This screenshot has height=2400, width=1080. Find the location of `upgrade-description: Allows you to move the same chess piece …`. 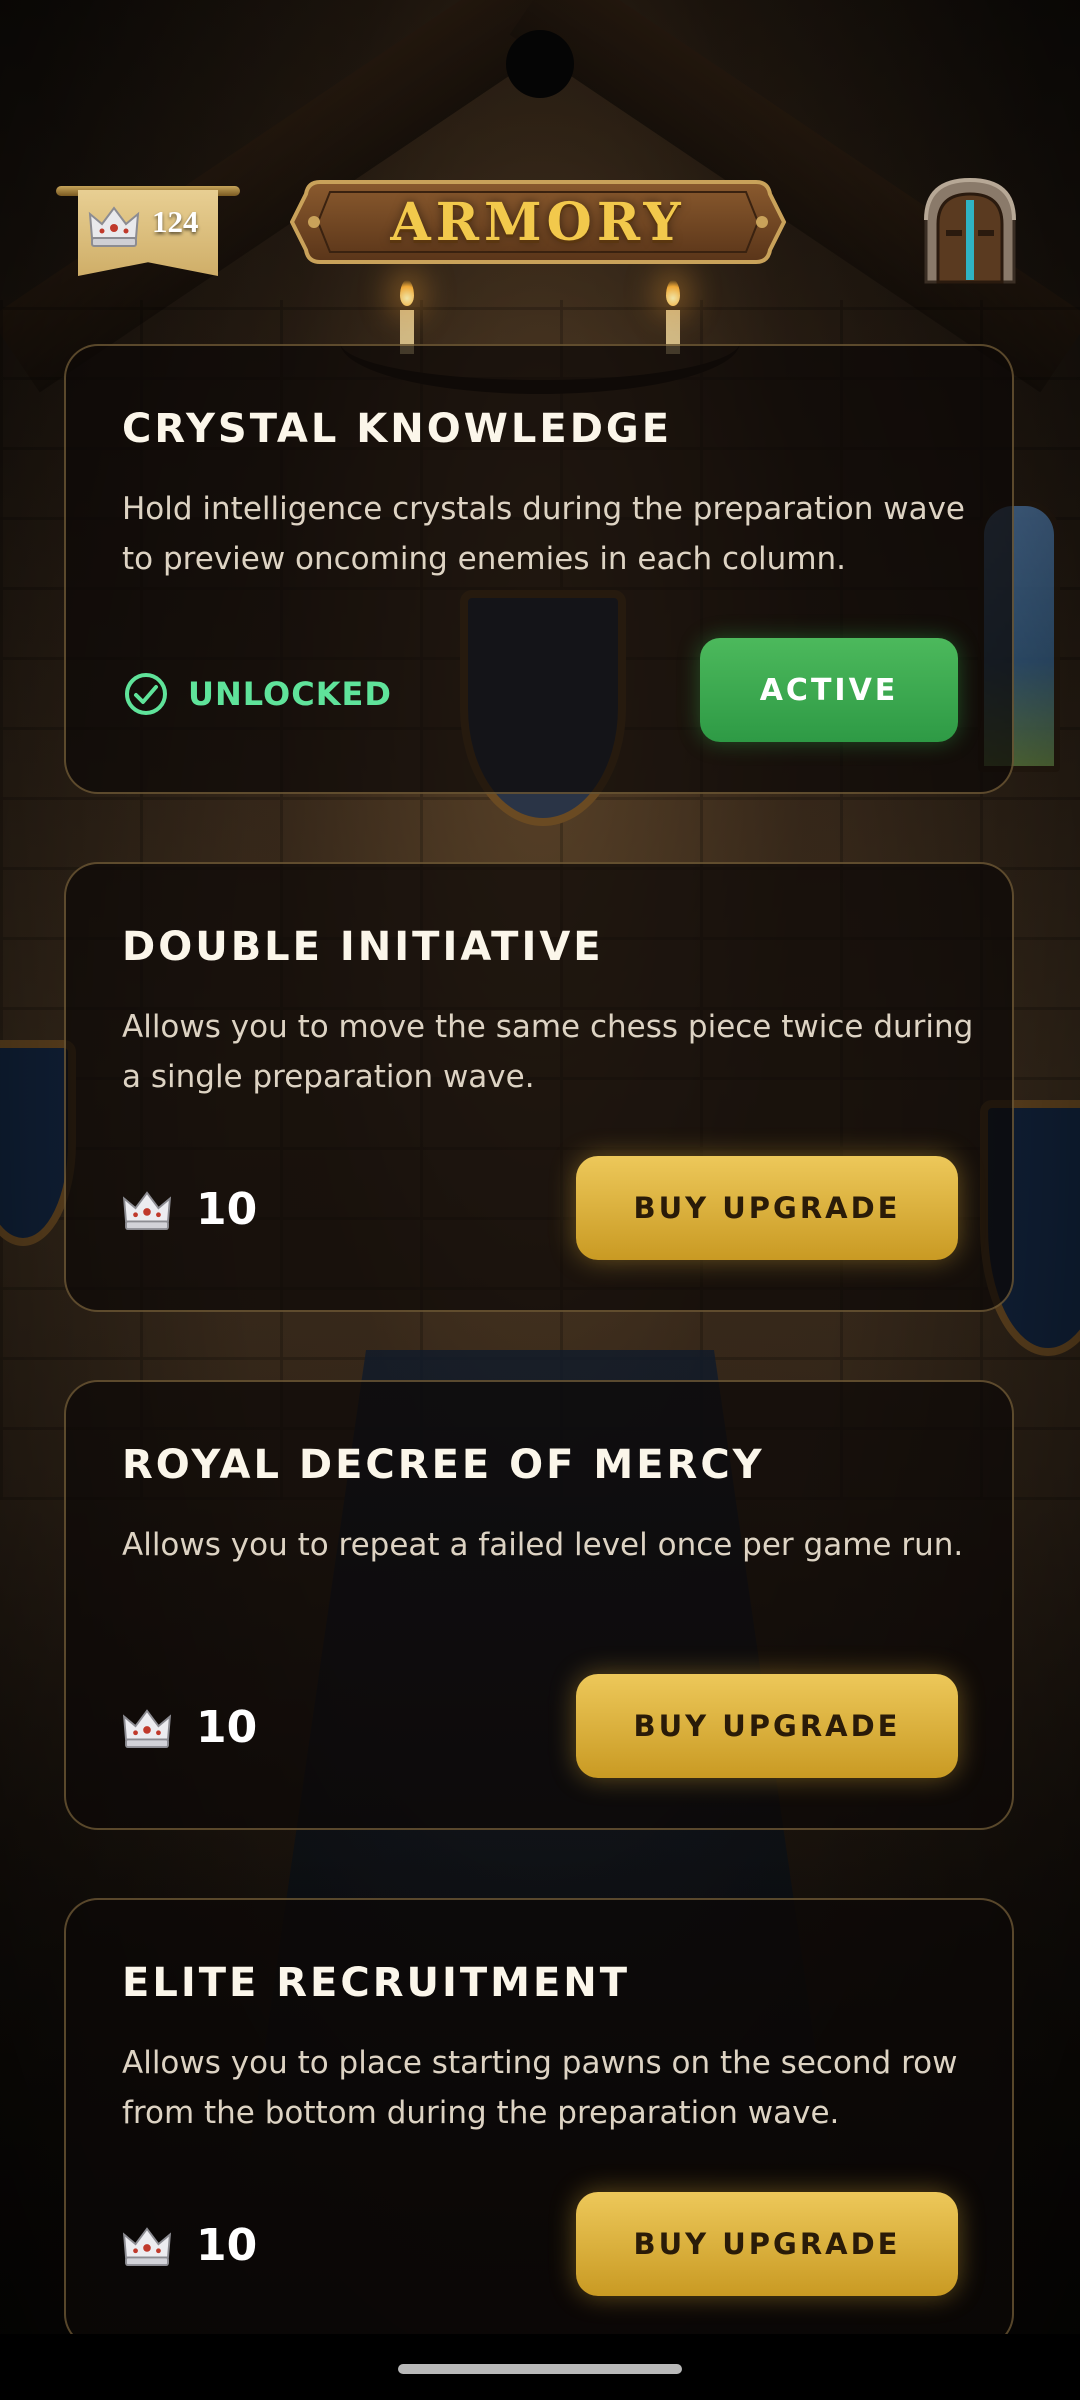

upgrade-description: Allows you to move the same chess piece … is located at coordinates (548, 1052).